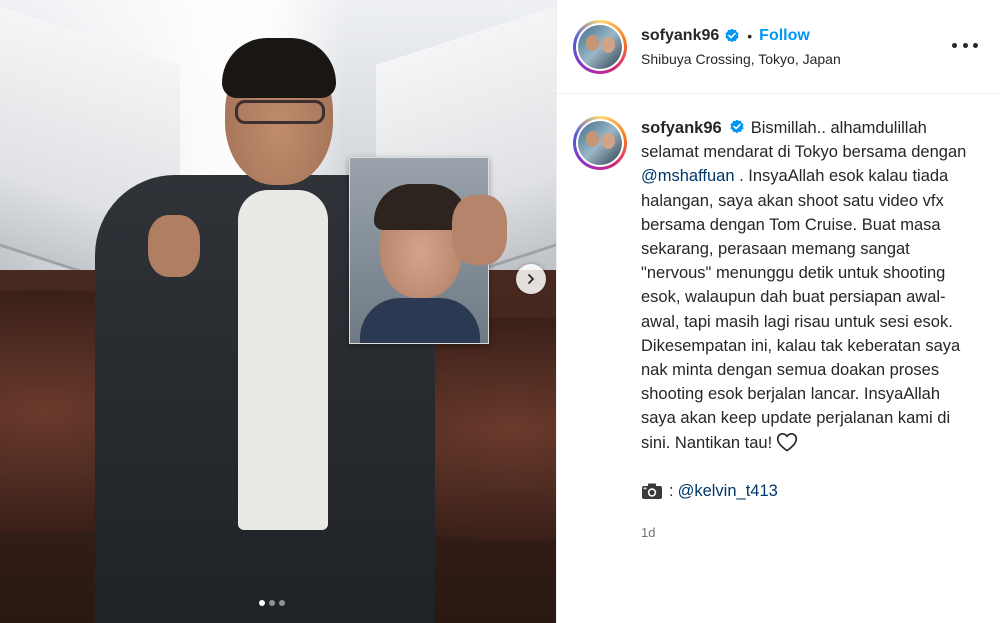 The width and height of the screenshot is (1000, 623). Describe the element at coordinates (741, 36) in the screenshot. I see `header-line: sofyank96 • Follow` at that location.